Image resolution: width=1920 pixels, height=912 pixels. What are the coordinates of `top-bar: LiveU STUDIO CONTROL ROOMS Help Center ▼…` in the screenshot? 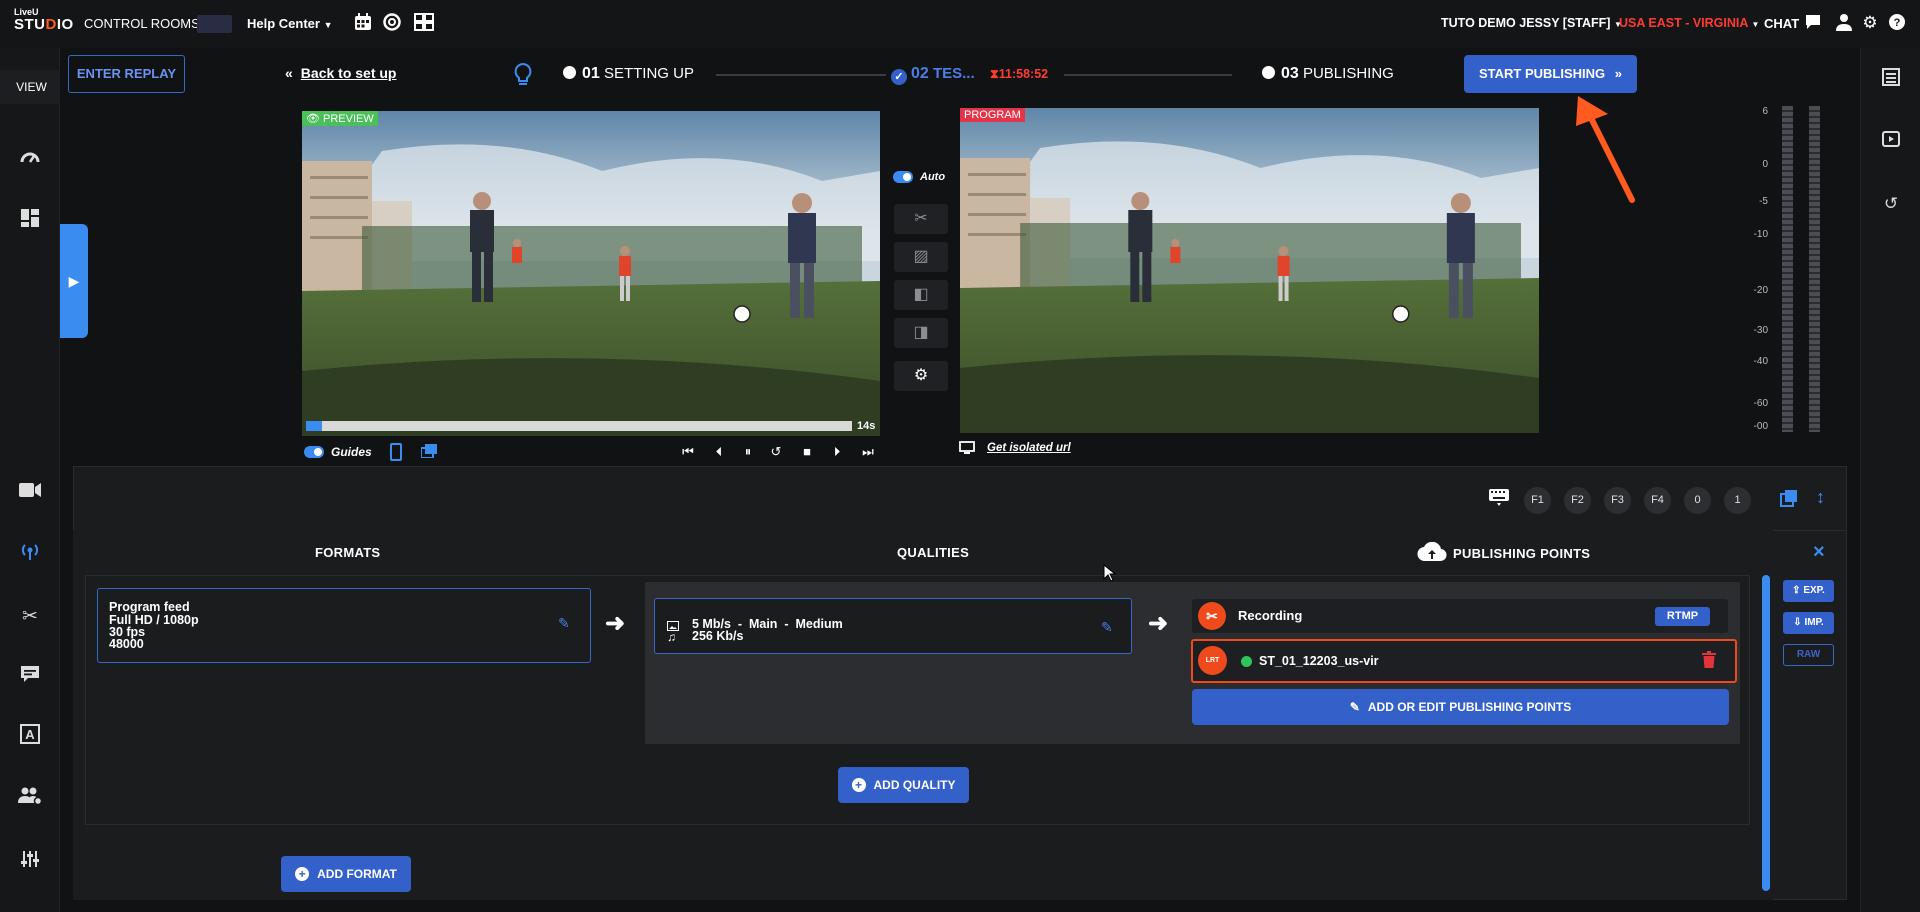 It's located at (960, 24).